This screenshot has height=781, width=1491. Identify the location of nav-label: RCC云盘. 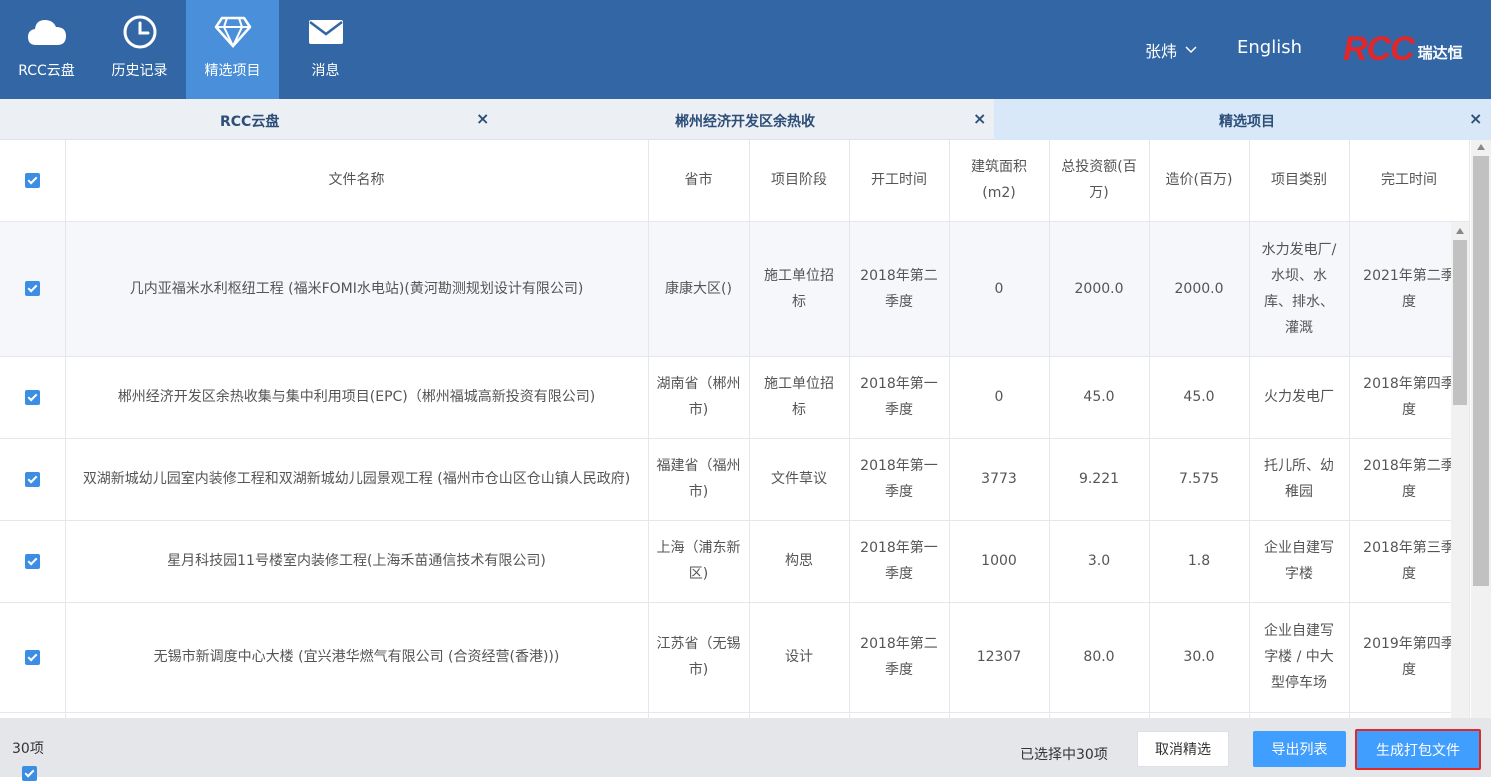
(46, 71).